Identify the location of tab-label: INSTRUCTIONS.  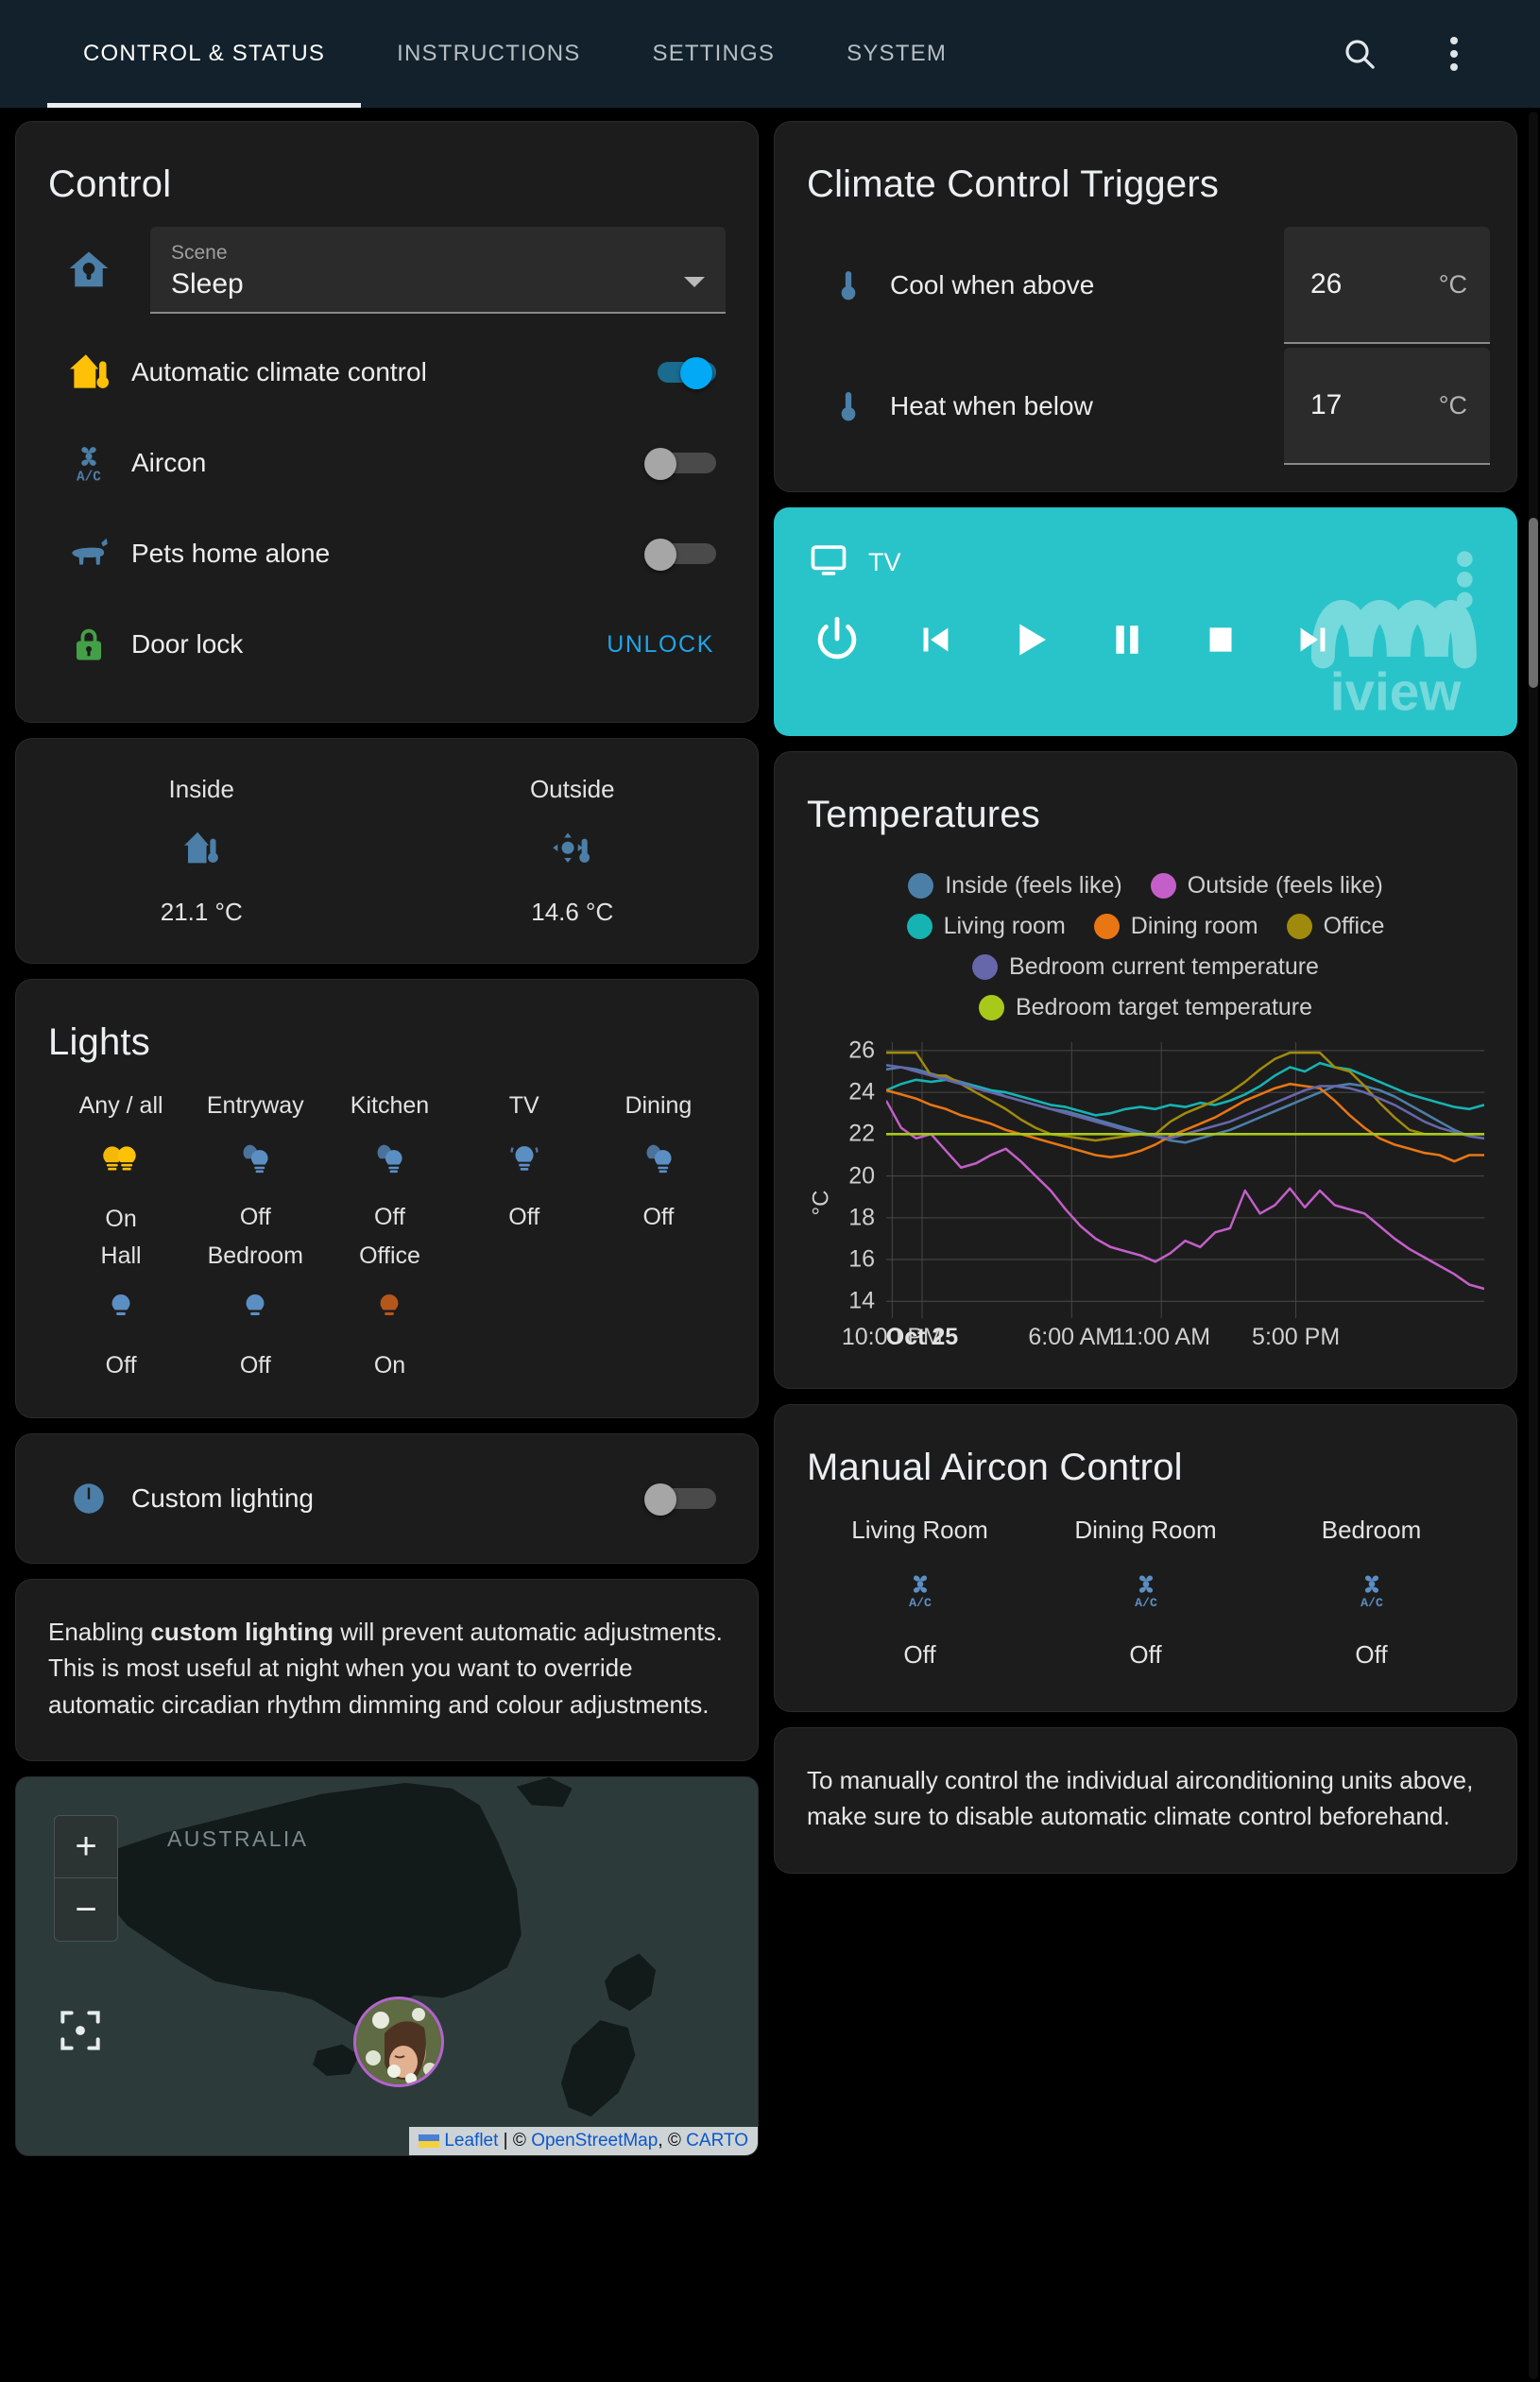
(489, 53).